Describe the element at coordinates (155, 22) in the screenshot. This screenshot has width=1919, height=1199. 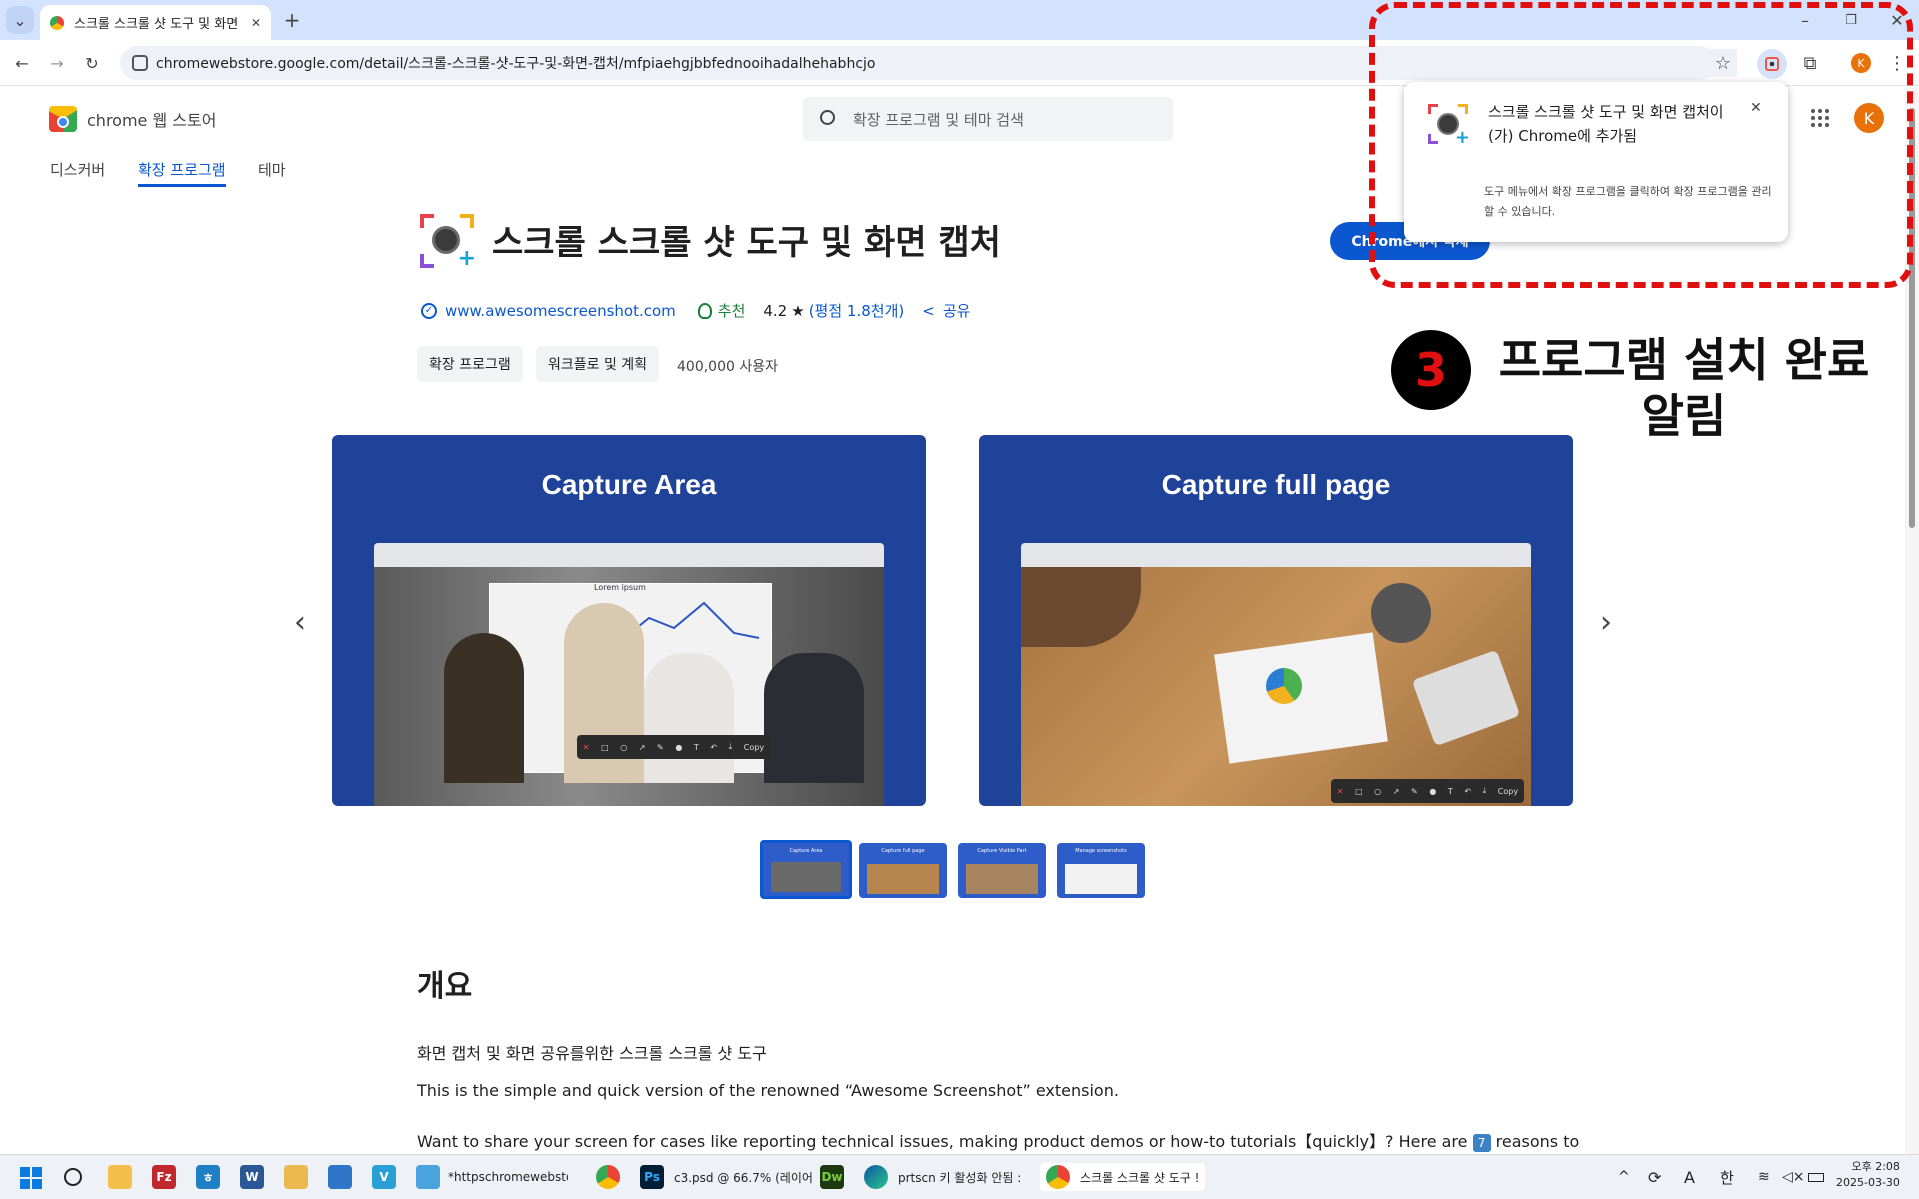
I see `tab-active: 스크롤 스크롤 샷 도구 및 화면 ✕` at that location.